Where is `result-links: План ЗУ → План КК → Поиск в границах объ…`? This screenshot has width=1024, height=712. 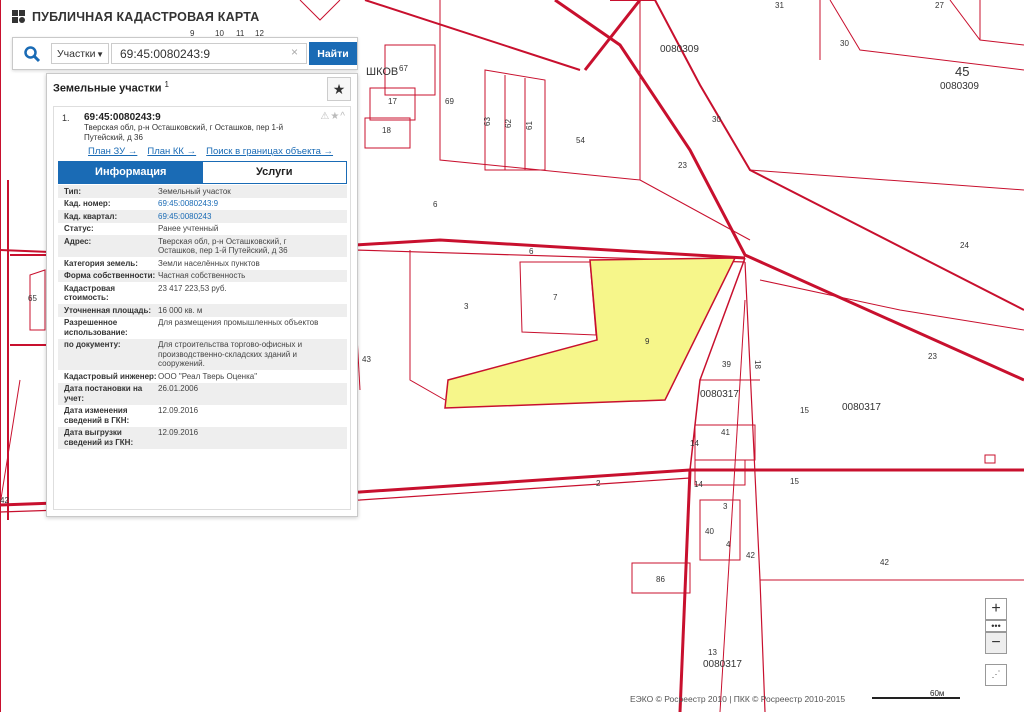 result-links: План ЗУ → План КК → Поиск в границах объ… is located at coordinates (210, 151).